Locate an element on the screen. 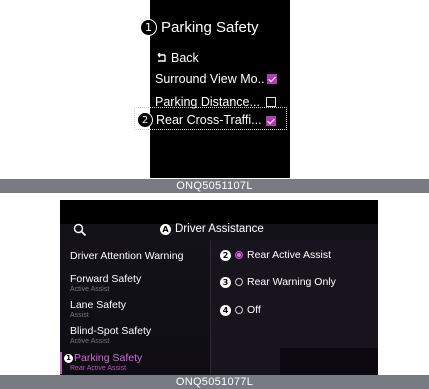  screen-title: A Driver Assistance is located at coordinates (212, 229).